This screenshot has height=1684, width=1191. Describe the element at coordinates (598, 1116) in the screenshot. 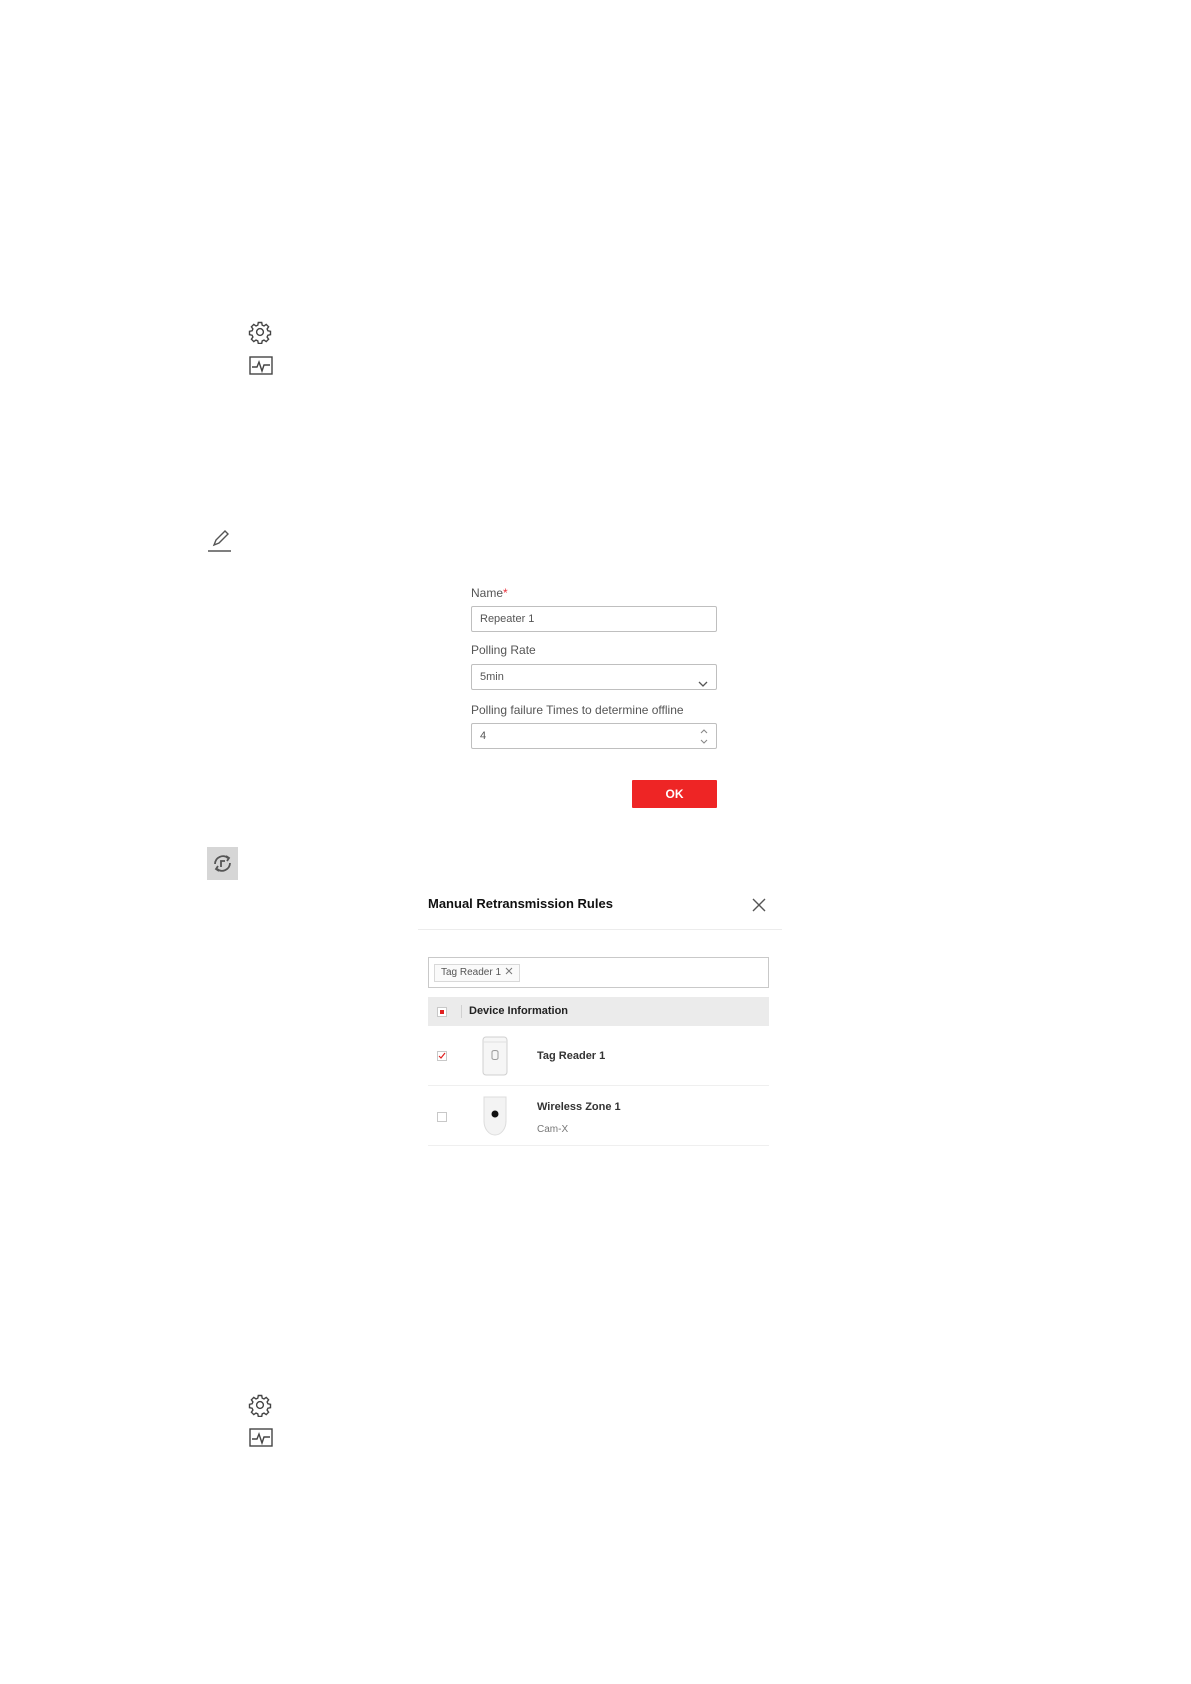

I see `table-row: Wireless Zone 1 Cam-X` at that location.